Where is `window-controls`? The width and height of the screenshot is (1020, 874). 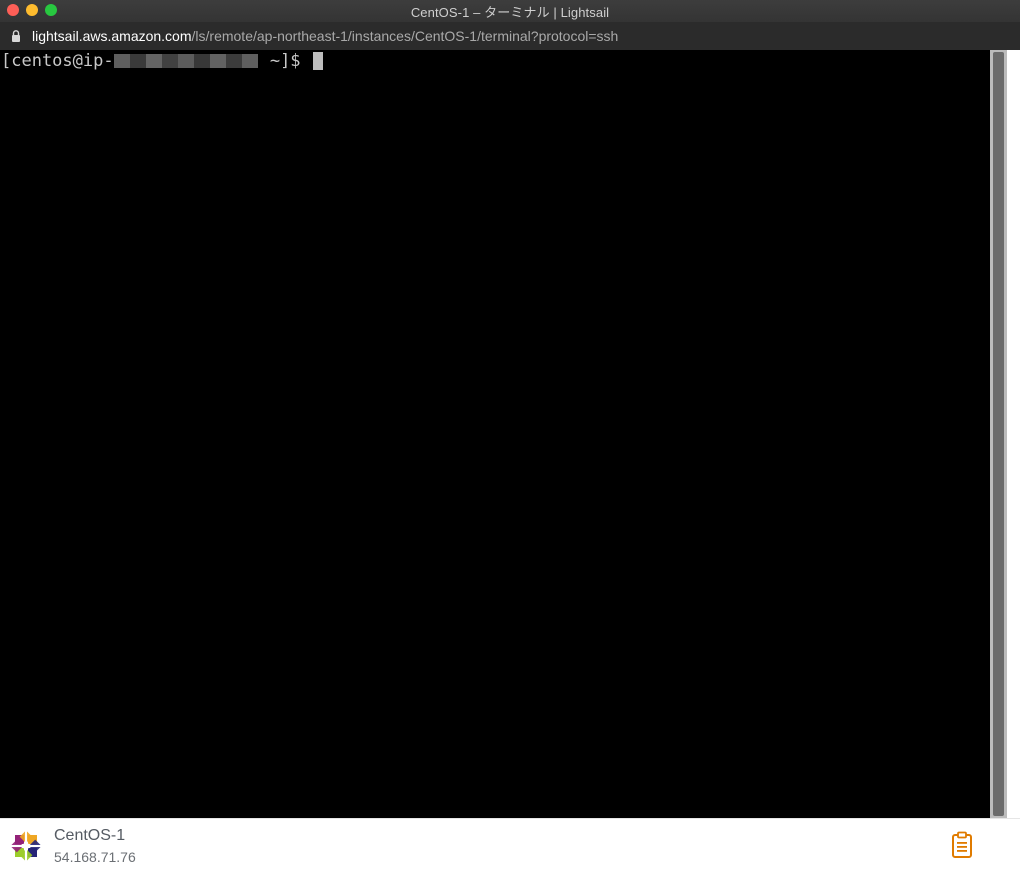
window-controls is located at coordinates (32, 10).